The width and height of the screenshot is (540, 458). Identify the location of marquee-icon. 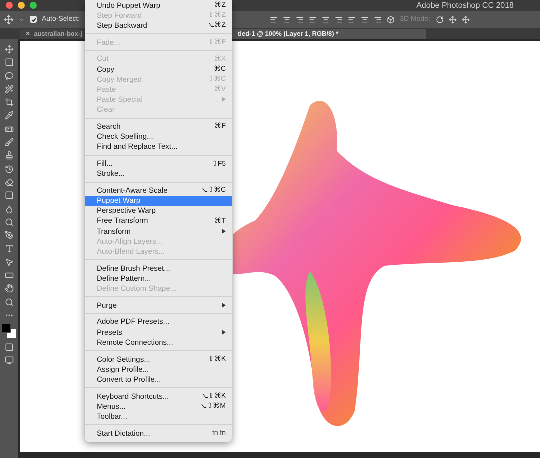
(9, 63).